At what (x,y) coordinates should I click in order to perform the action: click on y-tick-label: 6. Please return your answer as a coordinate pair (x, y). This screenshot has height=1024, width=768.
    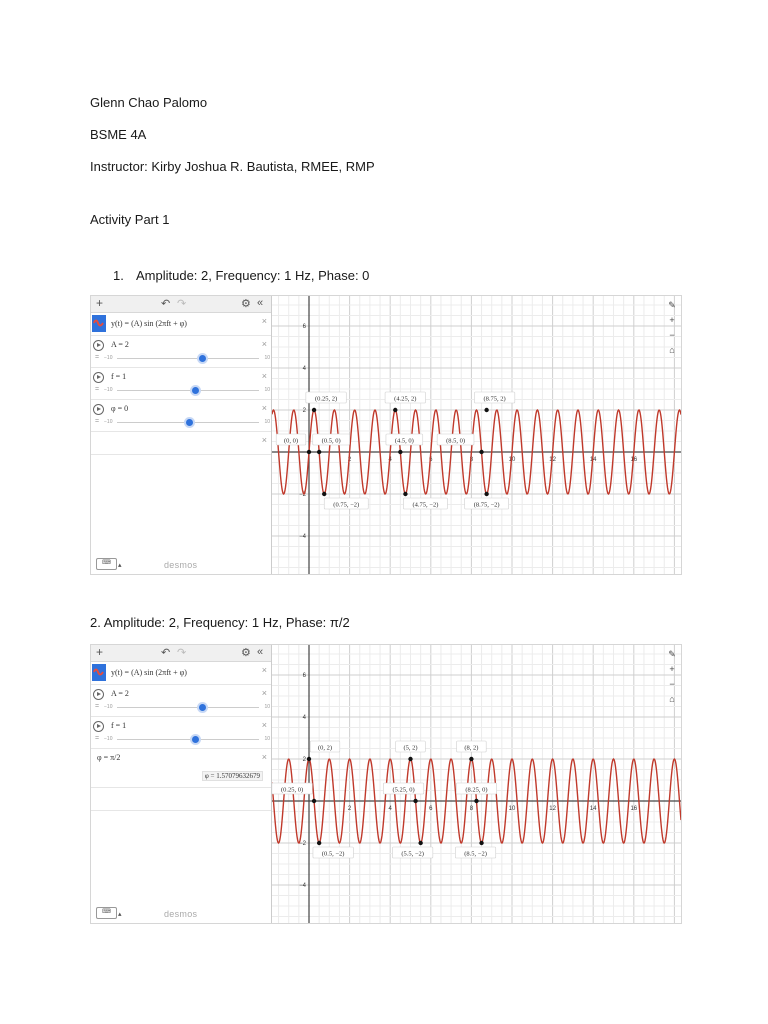
    Looking at the image, I should click on (305, 676).